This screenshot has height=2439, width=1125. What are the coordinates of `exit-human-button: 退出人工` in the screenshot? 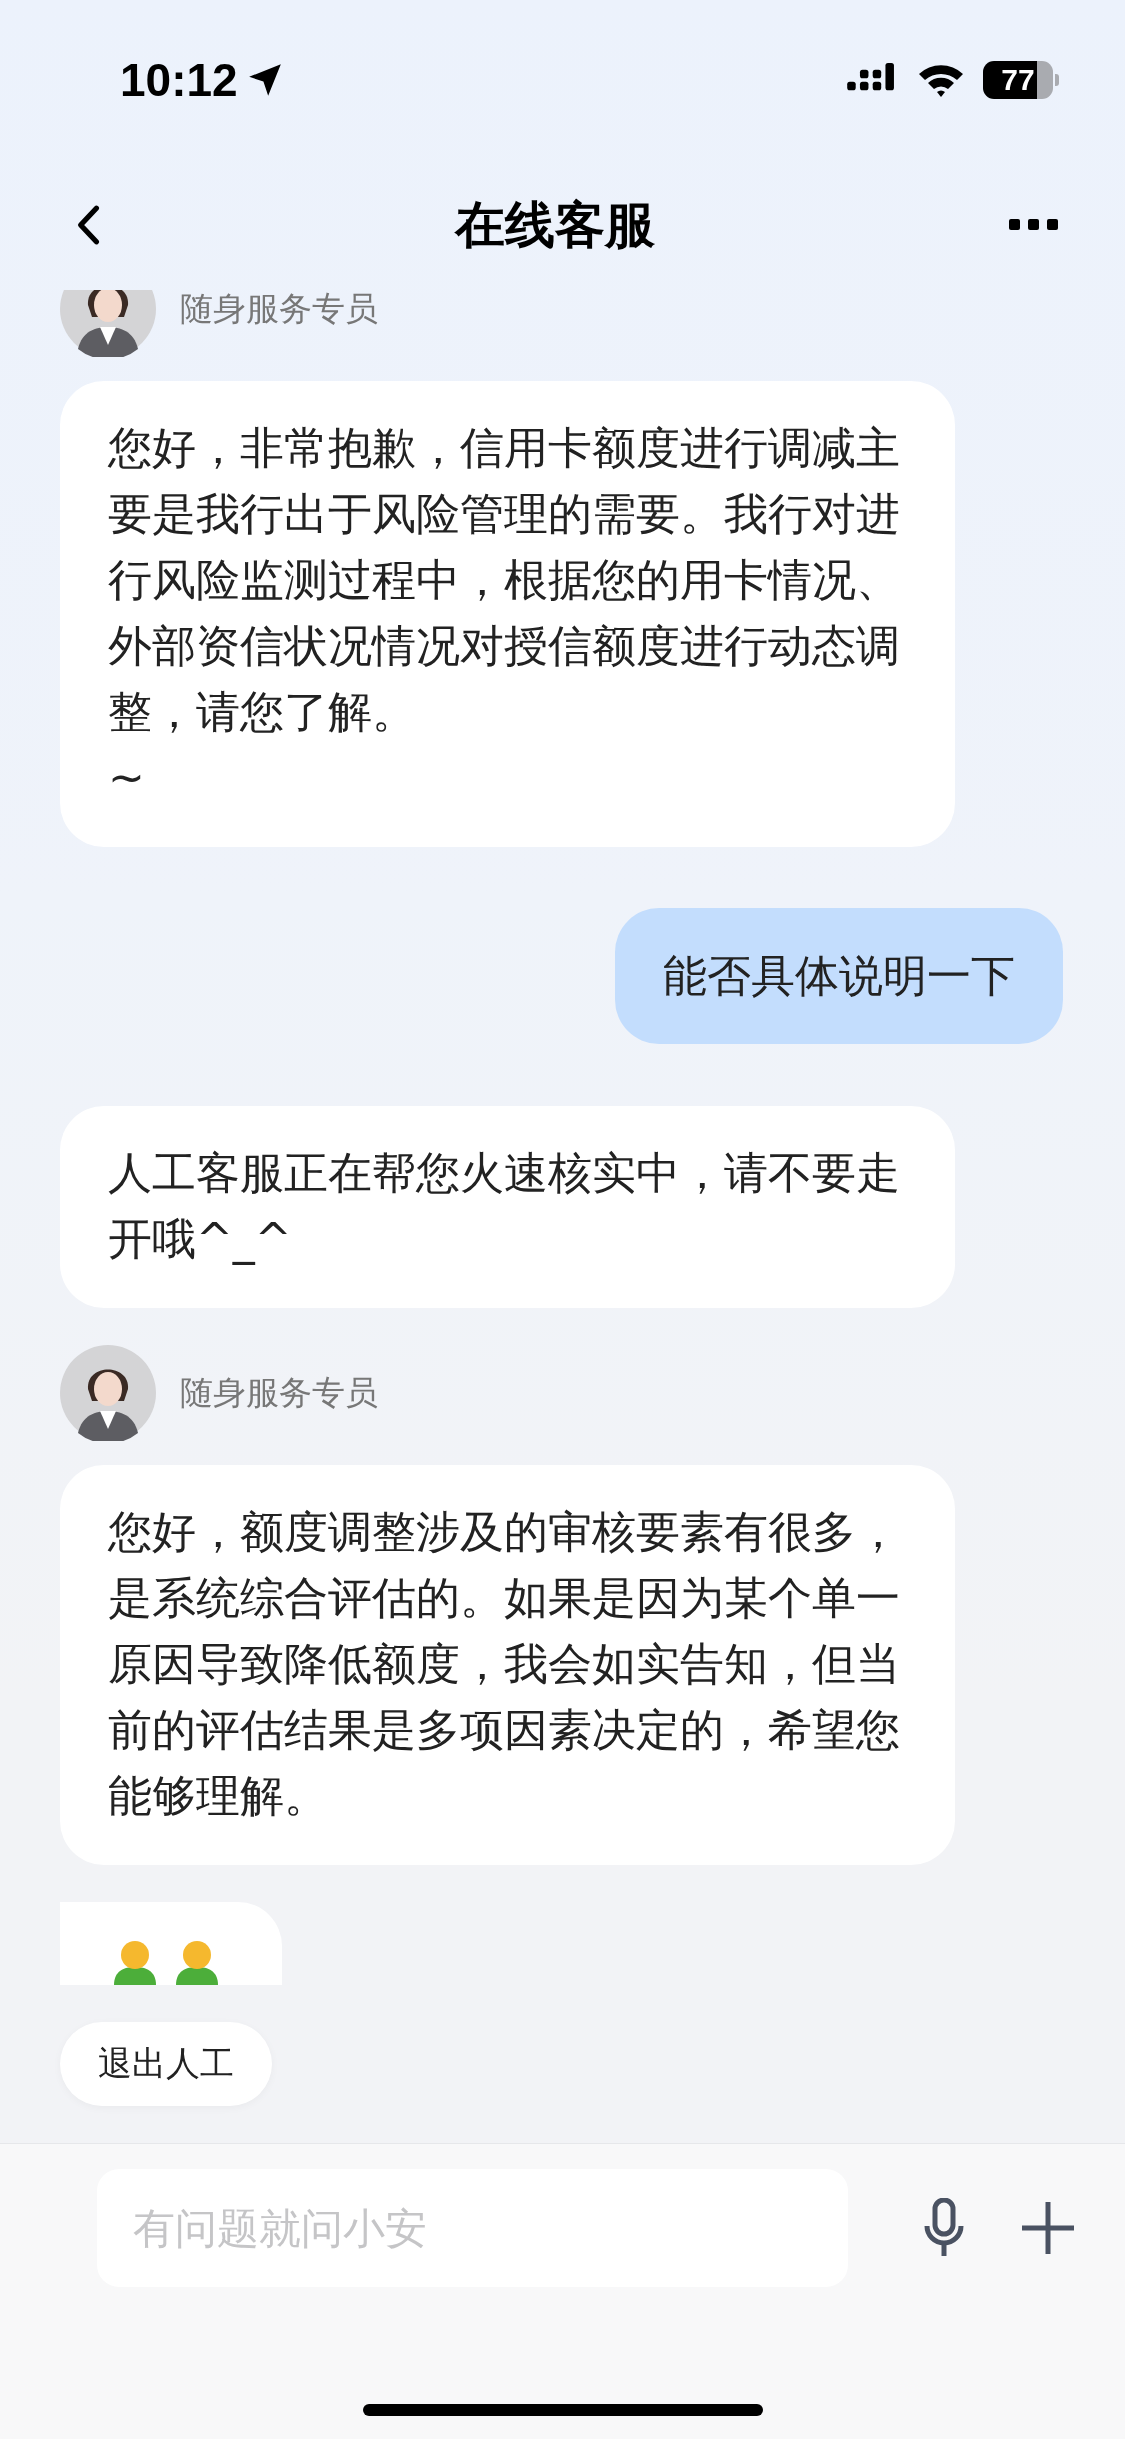 It's located at (166, 2064).